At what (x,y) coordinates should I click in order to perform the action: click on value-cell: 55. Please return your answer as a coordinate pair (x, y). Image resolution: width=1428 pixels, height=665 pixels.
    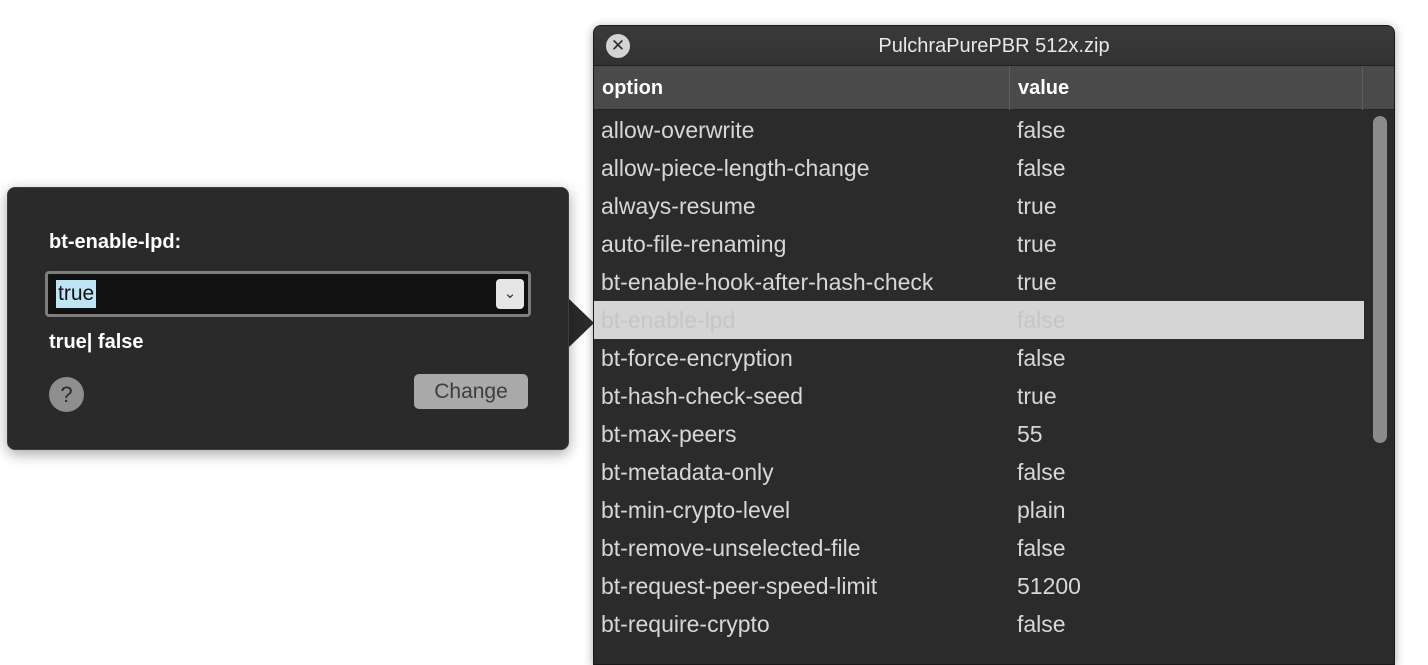
    Looking at the image, I should click on (1030, 434).